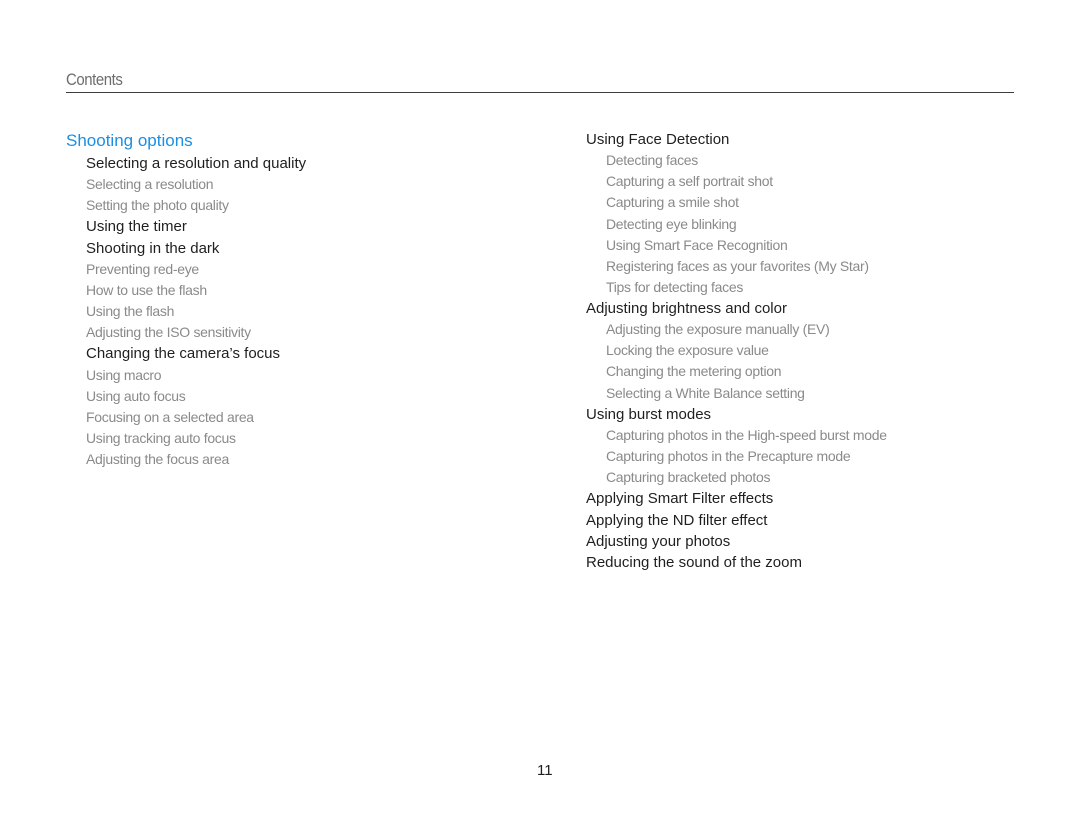 Image resolution: width=1080 pixels, height=815 pixels. I want to click on toc-entry-subtopic: Using Smart Face Recognition, so click(736, 245).